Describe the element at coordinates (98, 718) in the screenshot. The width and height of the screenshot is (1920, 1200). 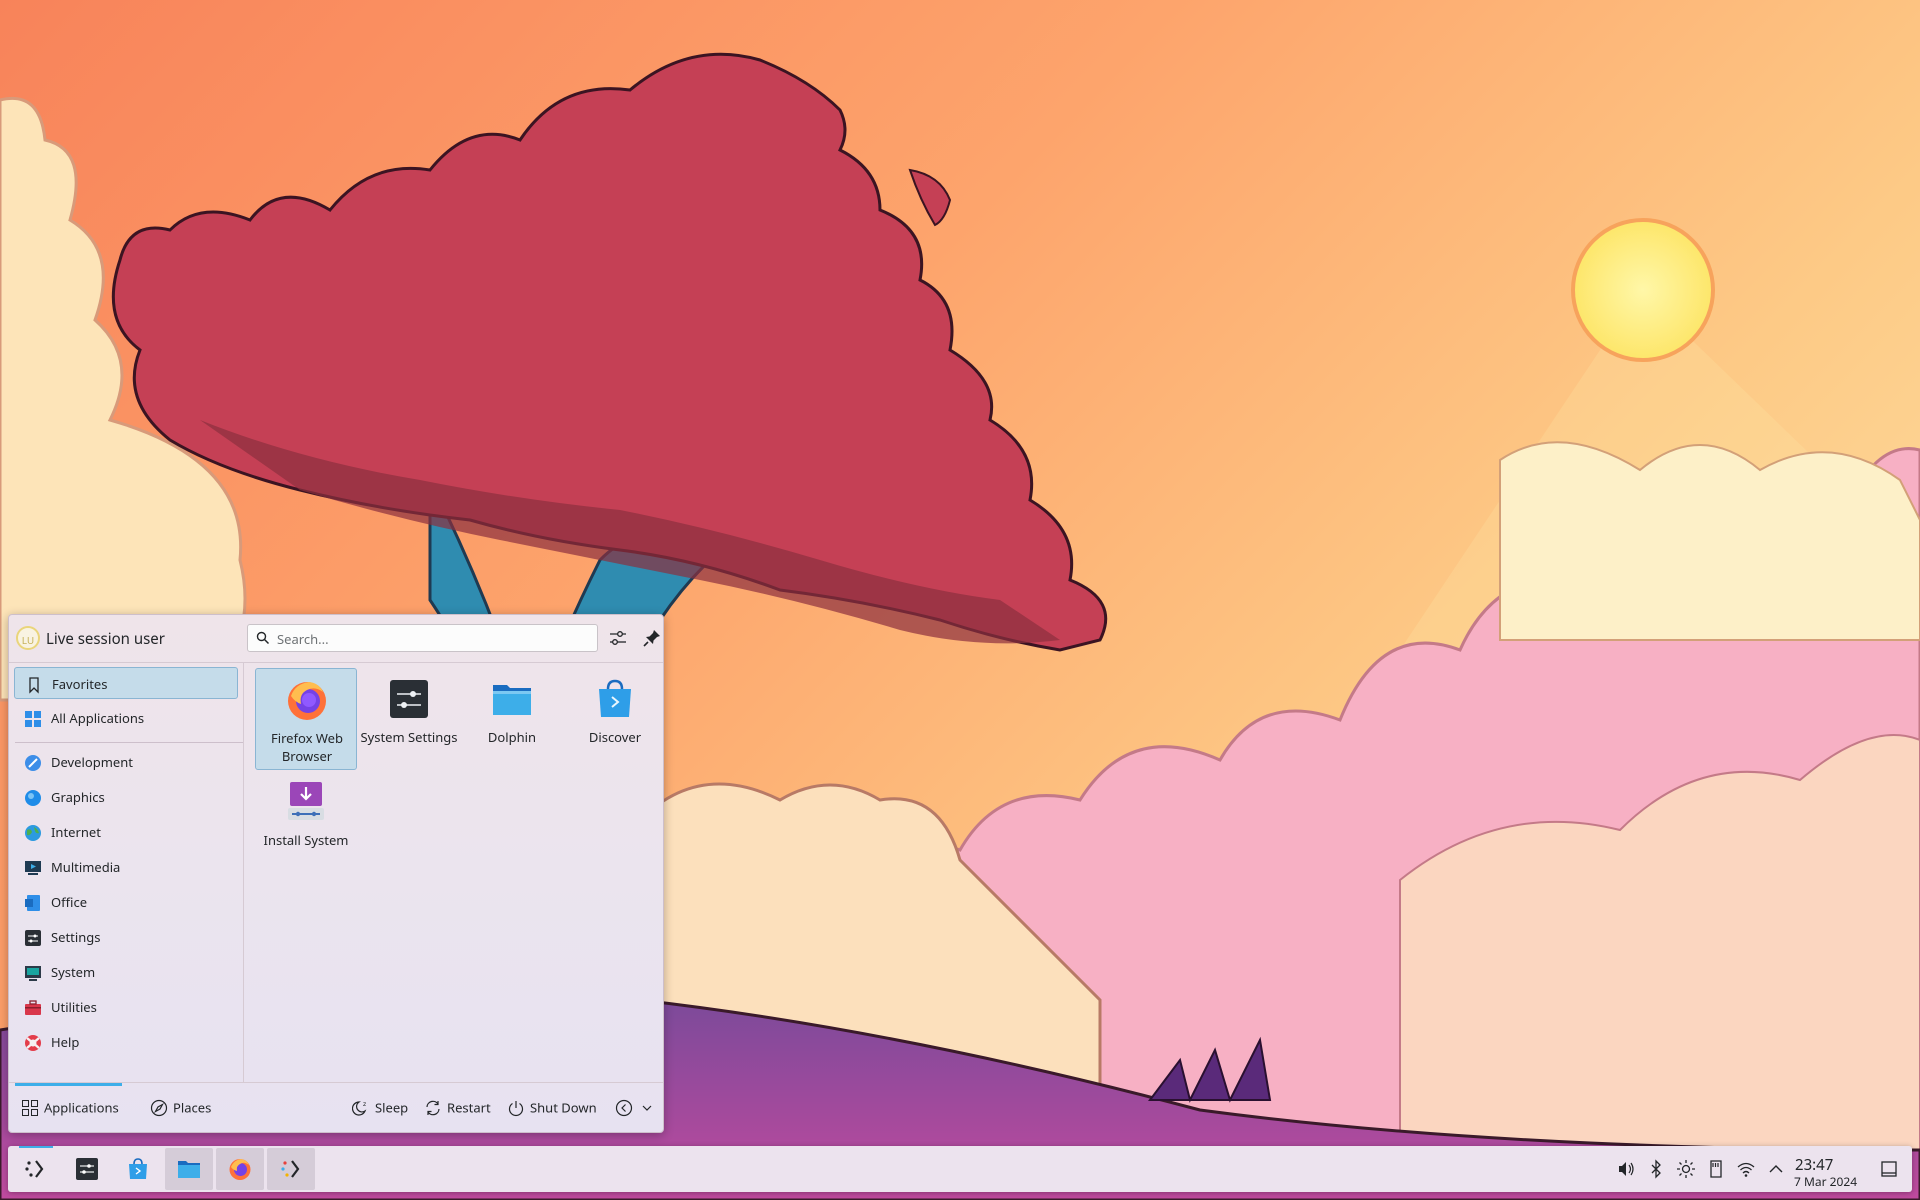
I see `sidebar-item-label: All Applications` at that location.